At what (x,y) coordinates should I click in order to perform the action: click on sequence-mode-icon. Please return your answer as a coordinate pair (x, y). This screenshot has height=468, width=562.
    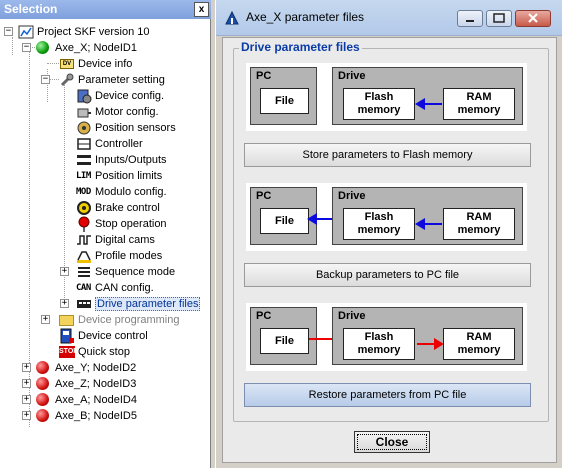
    Looking at the image, I should click on (84, 272).